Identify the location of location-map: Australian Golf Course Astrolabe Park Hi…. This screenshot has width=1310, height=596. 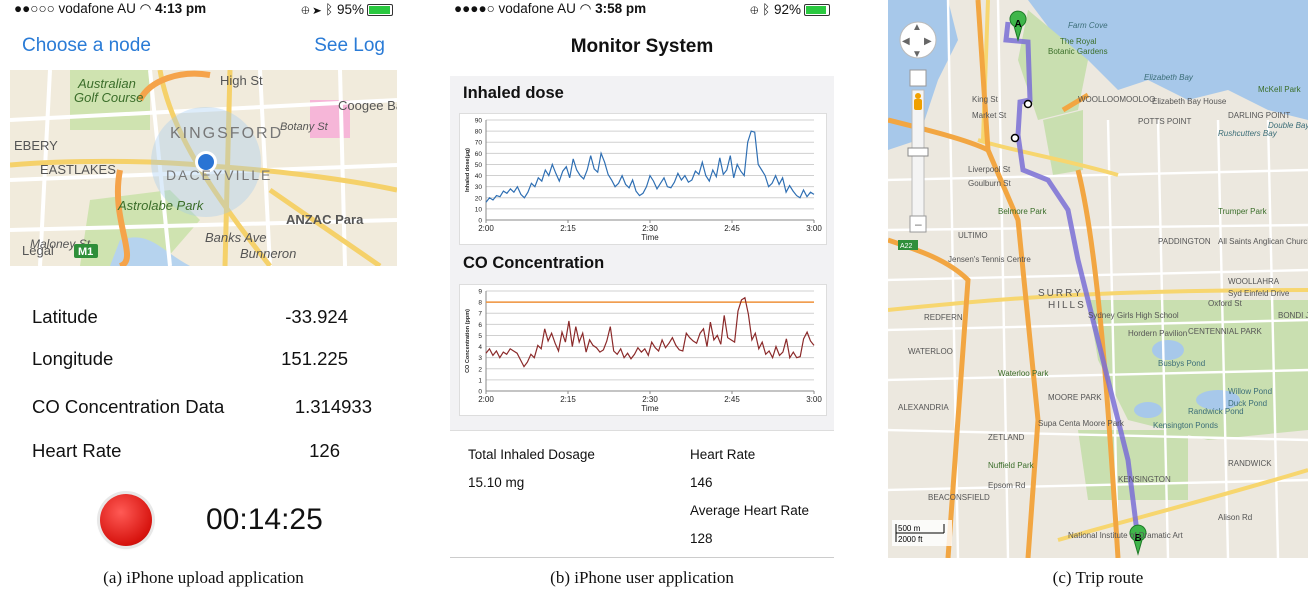
(203, 168).